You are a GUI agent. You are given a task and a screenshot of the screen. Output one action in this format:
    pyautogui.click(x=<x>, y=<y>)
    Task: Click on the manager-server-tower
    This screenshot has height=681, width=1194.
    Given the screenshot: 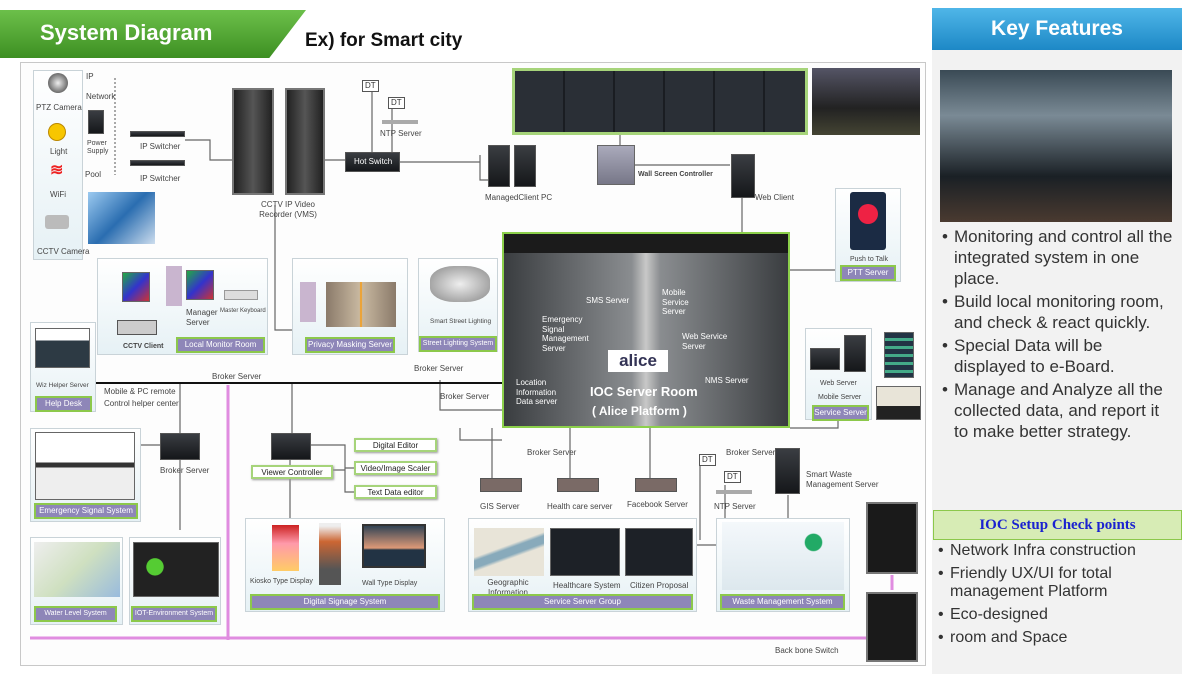 What is the action you would take?
    pyautogui.click(x=174, y=286)
    